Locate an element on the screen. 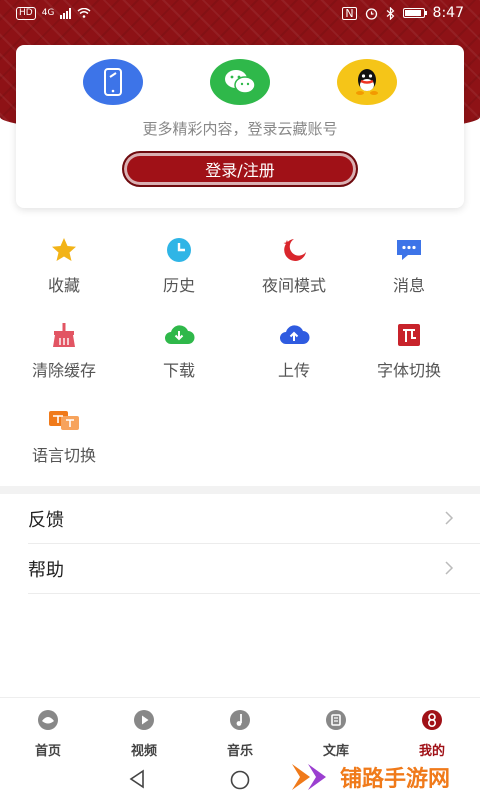 The height and width of the screenshot is (800, 480). phone-login-button is located at coordinates (113, 82).